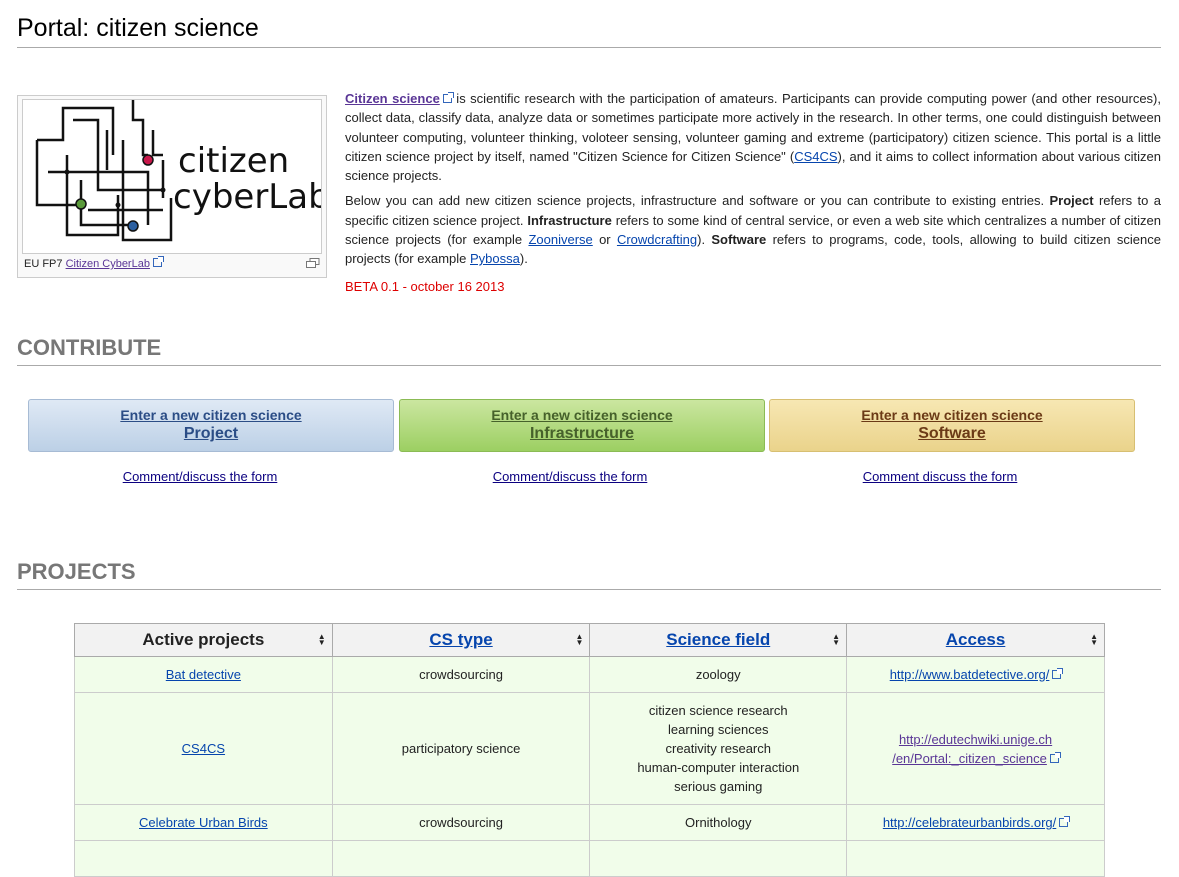  What do you see at coordinates (718, 858) in the screenshot?
I see `science-field-cell` at bounding box center [718, 858].